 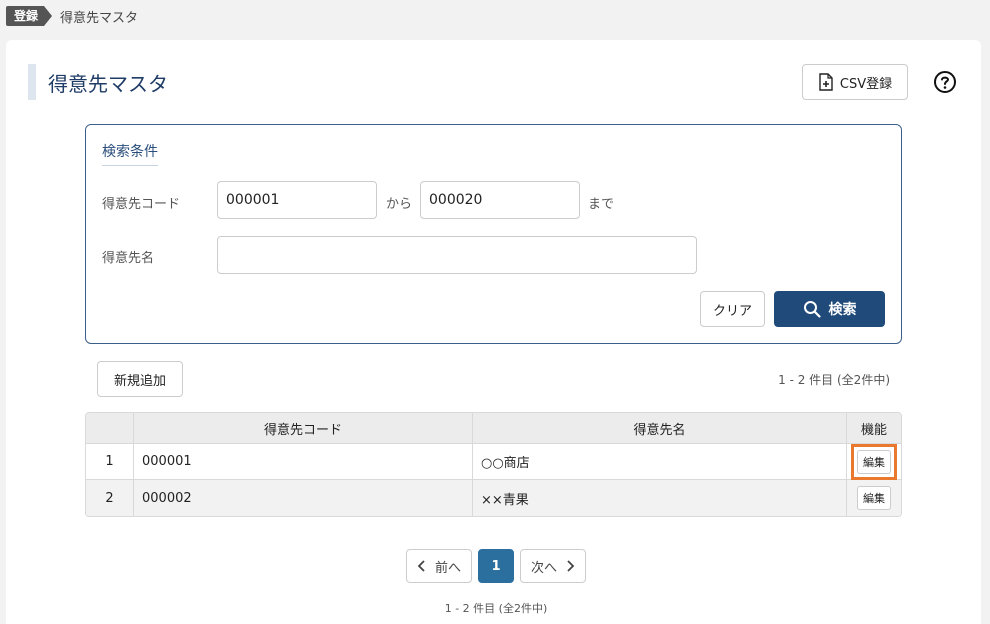 What do you see at coordinates (834, 380) in the screenshot?
I see `result-count-top: 1 - 2 件目 (全2件中)` at bounding box center [834, 380].